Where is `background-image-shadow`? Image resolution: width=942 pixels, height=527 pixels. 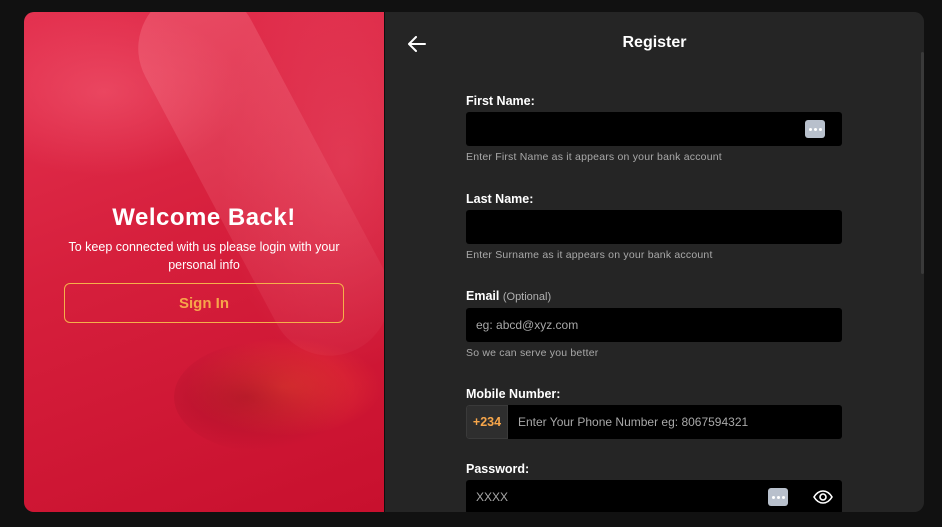 background-image-shadow is located at coordinates (264, 397).